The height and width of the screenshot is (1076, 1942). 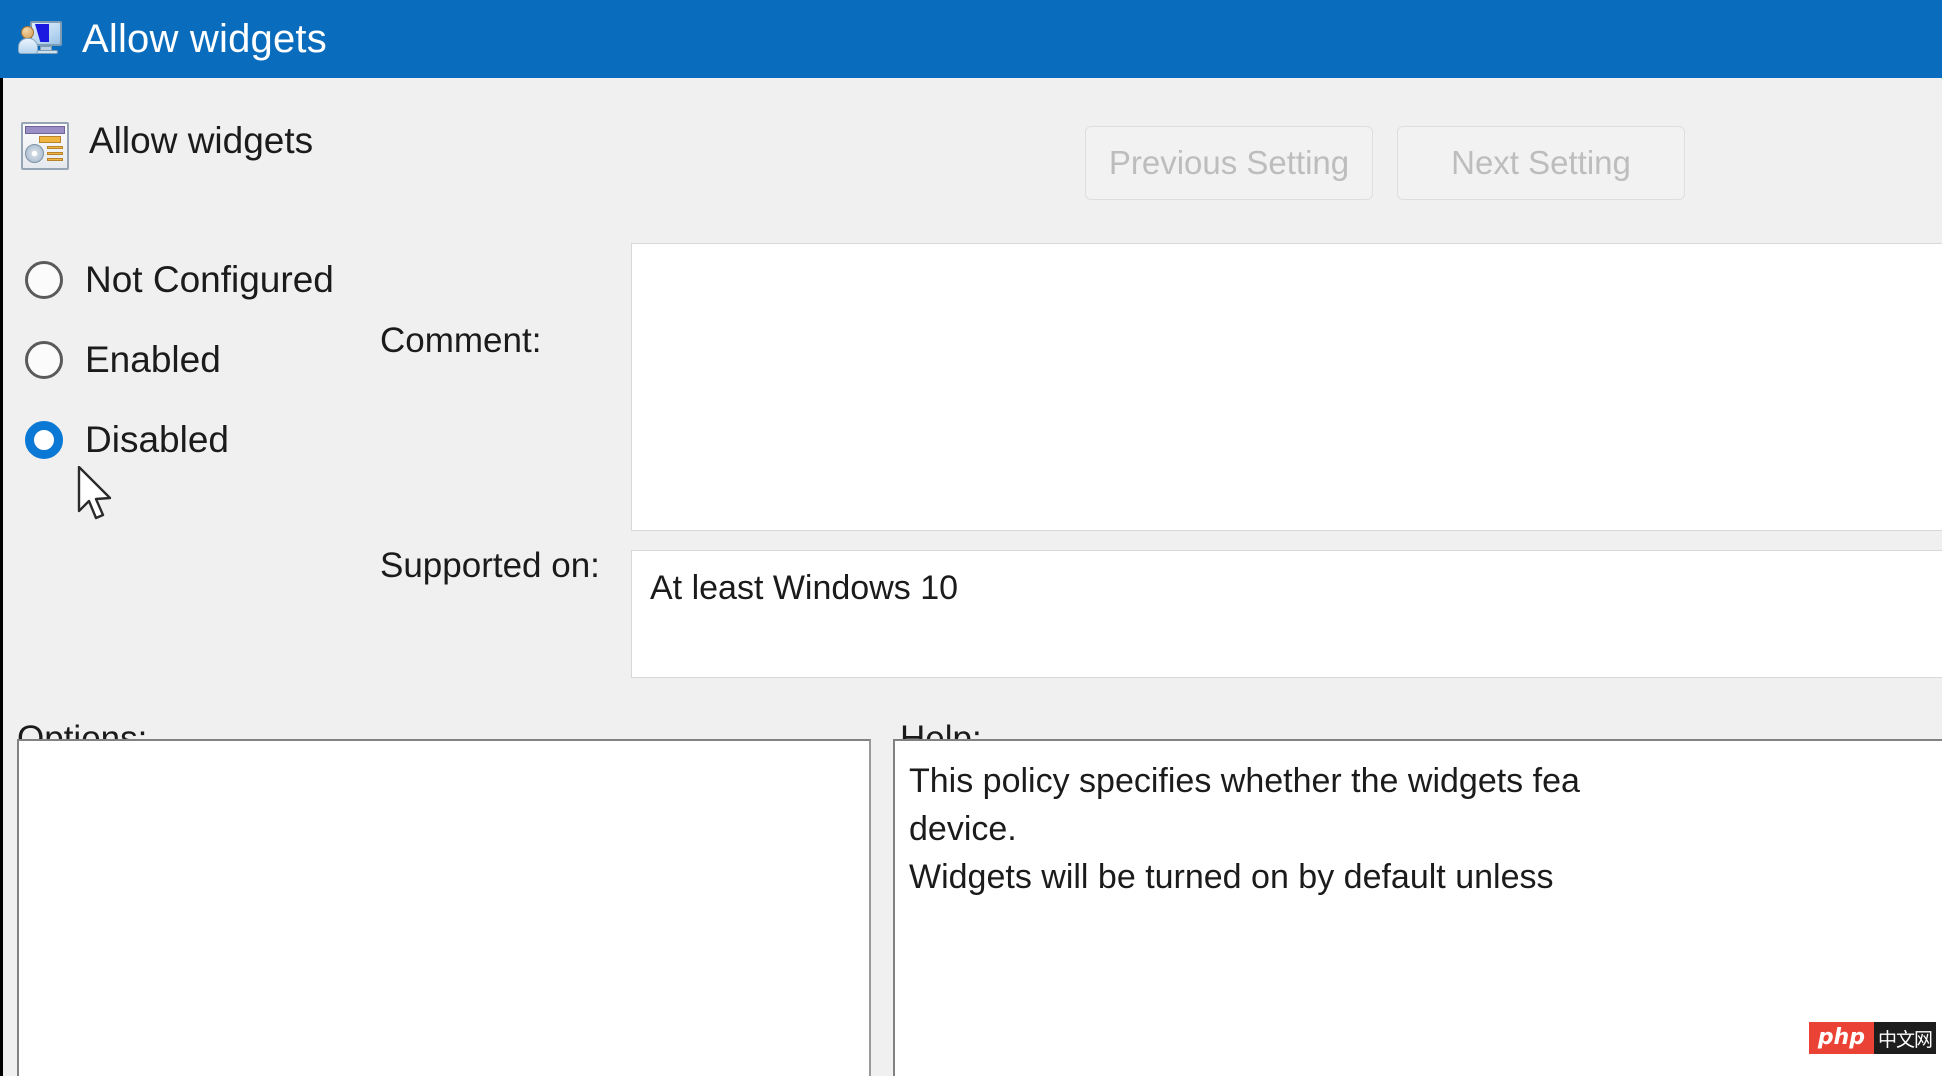 I want to click on radio-not-configured-indicator, so click(x=44, y=280).